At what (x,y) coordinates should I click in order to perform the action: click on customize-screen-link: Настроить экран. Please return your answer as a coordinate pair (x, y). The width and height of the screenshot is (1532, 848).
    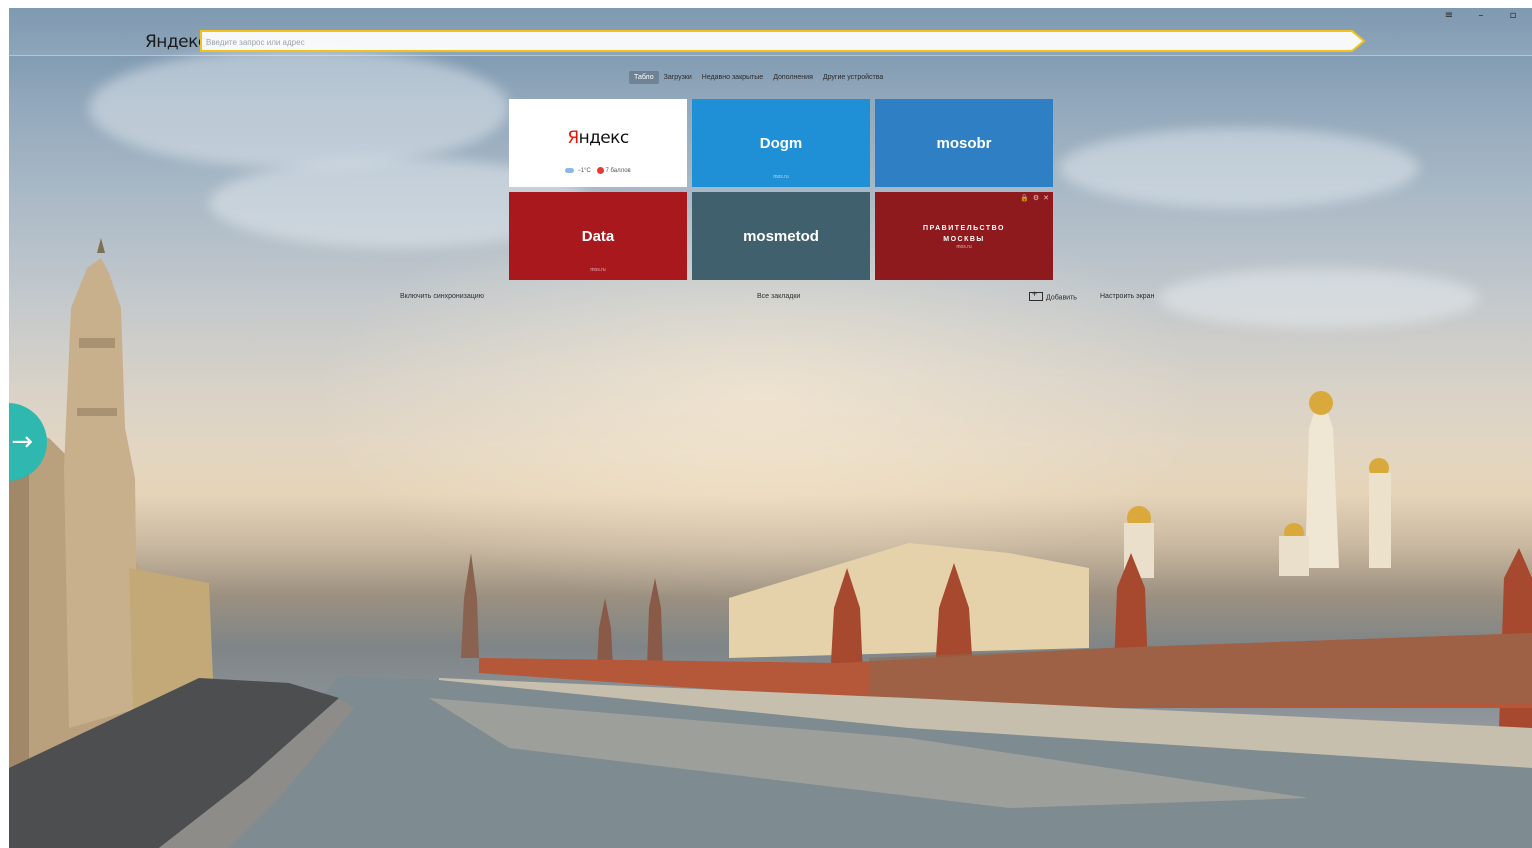
    Looking at the image, I should click on (1127, 296).